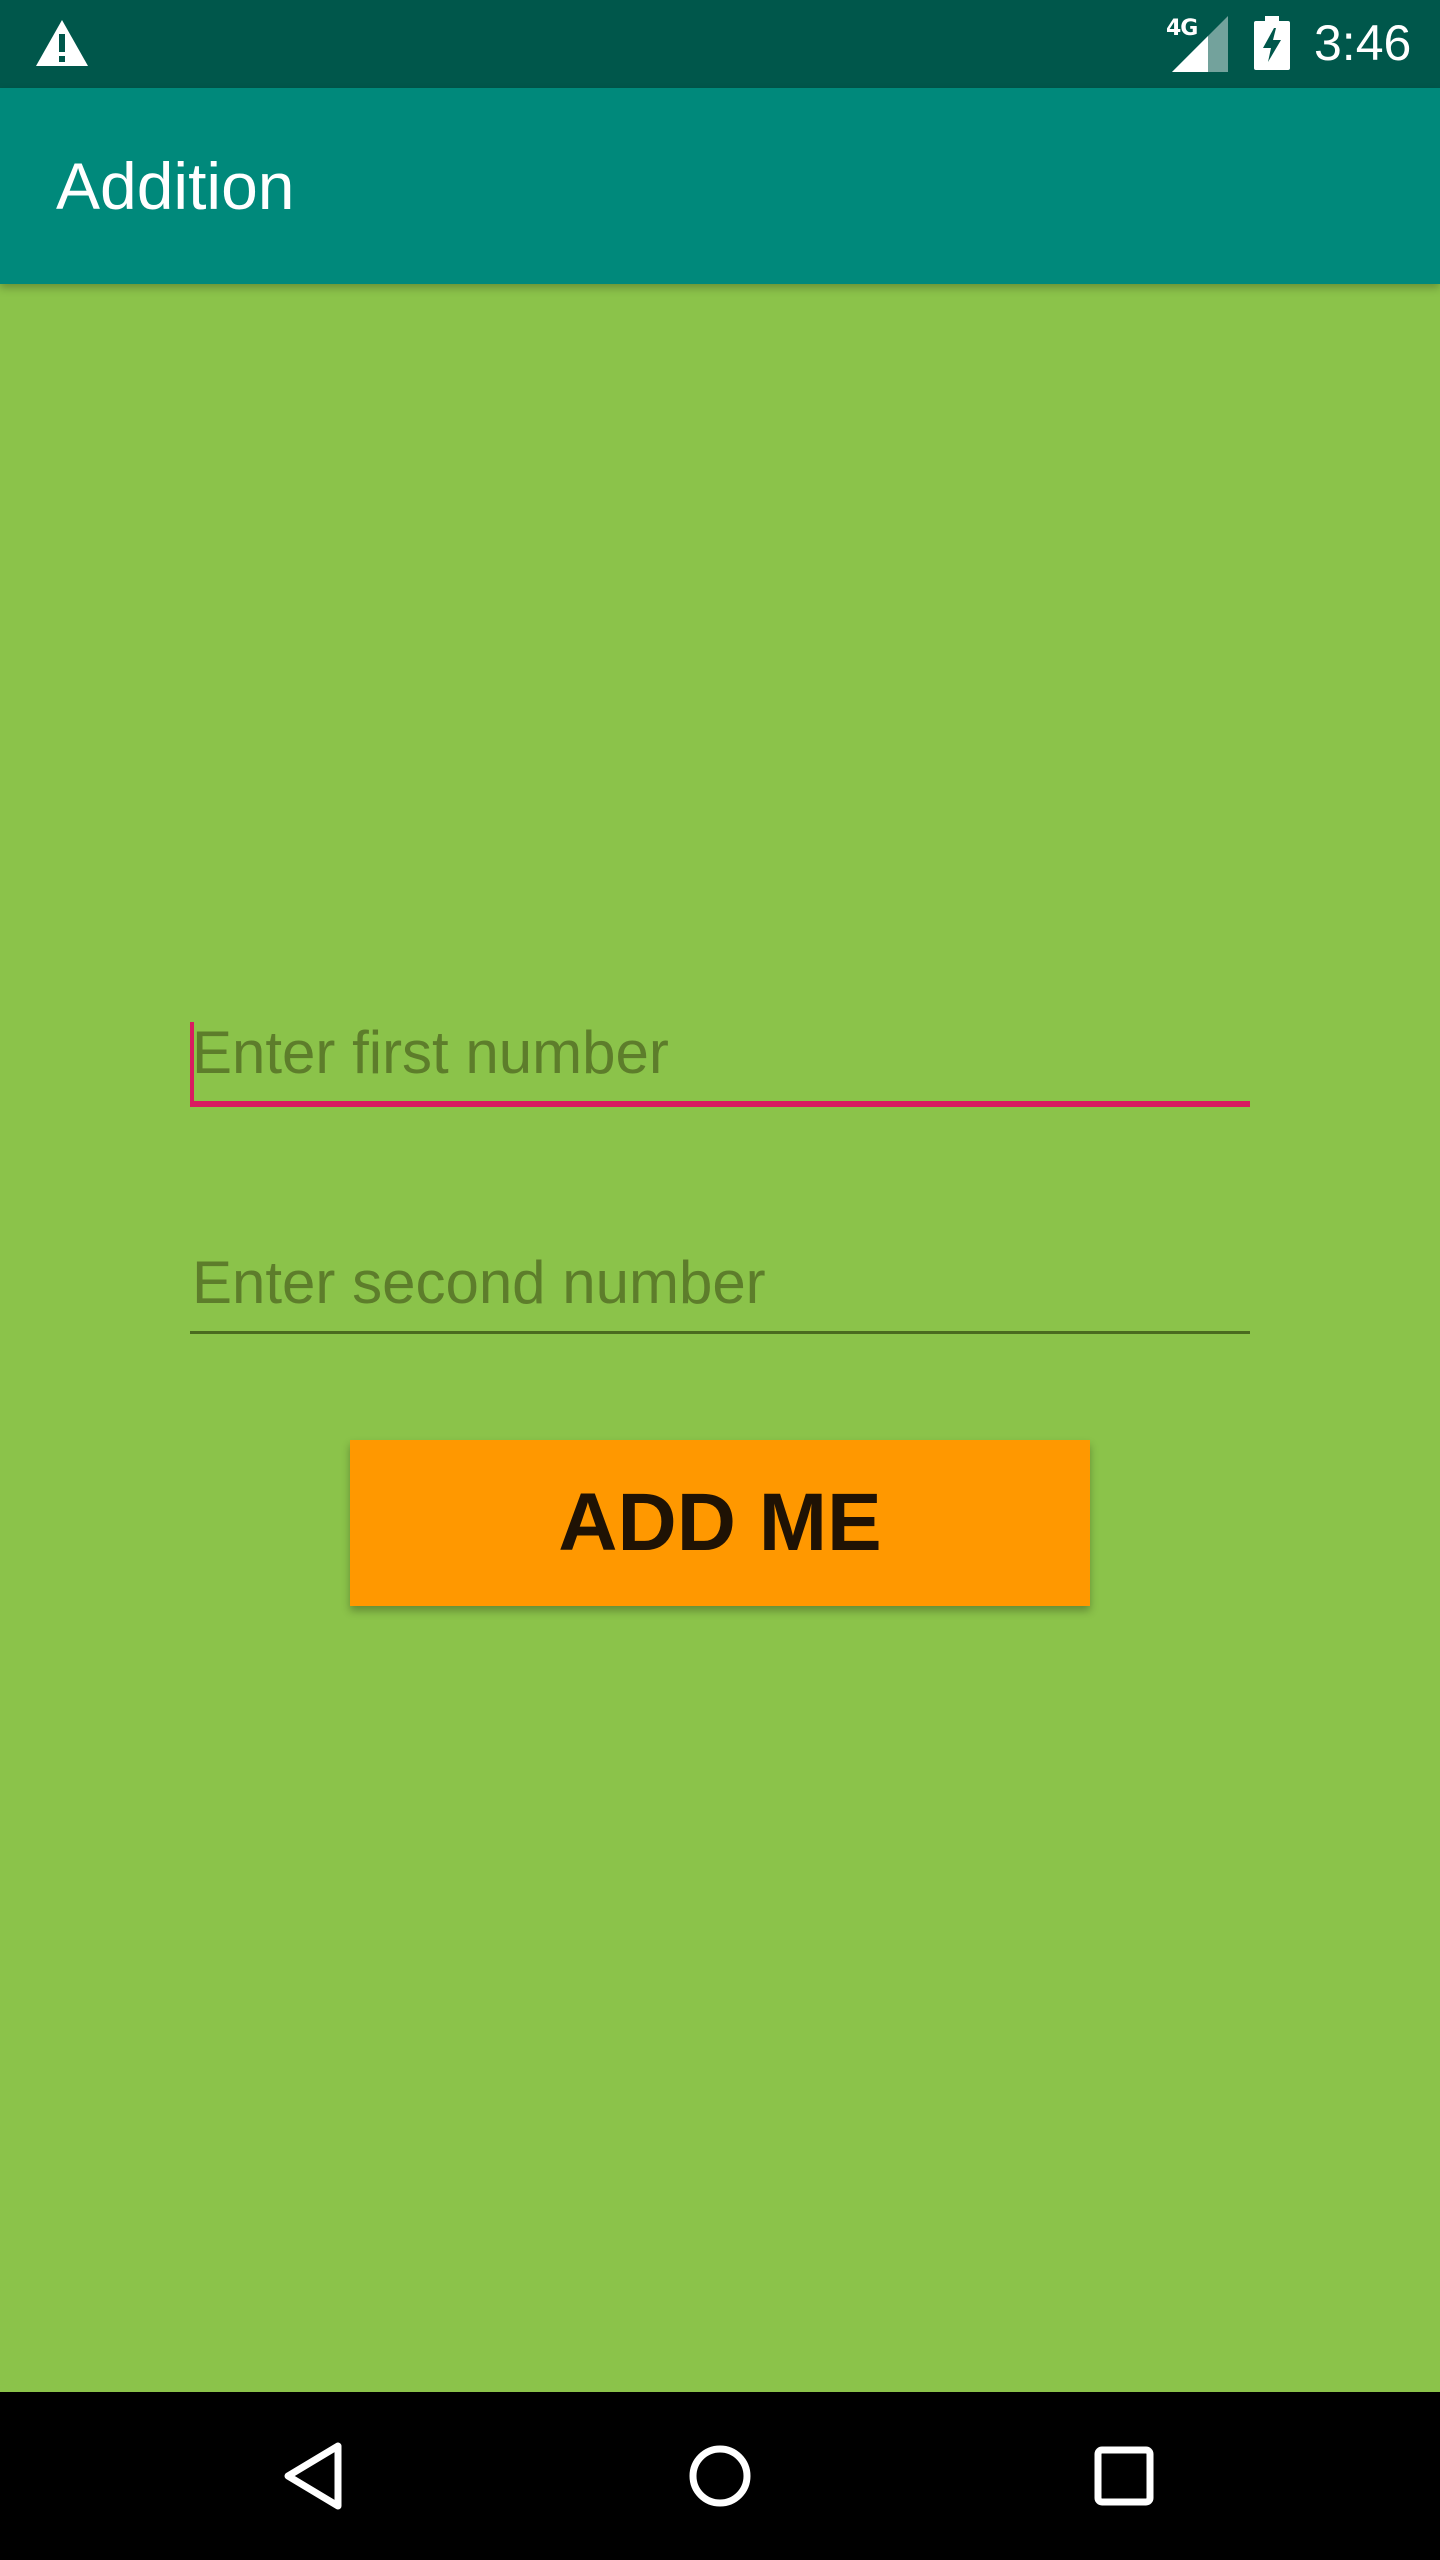  I want to click on text-cursor, so click(192, 1063).